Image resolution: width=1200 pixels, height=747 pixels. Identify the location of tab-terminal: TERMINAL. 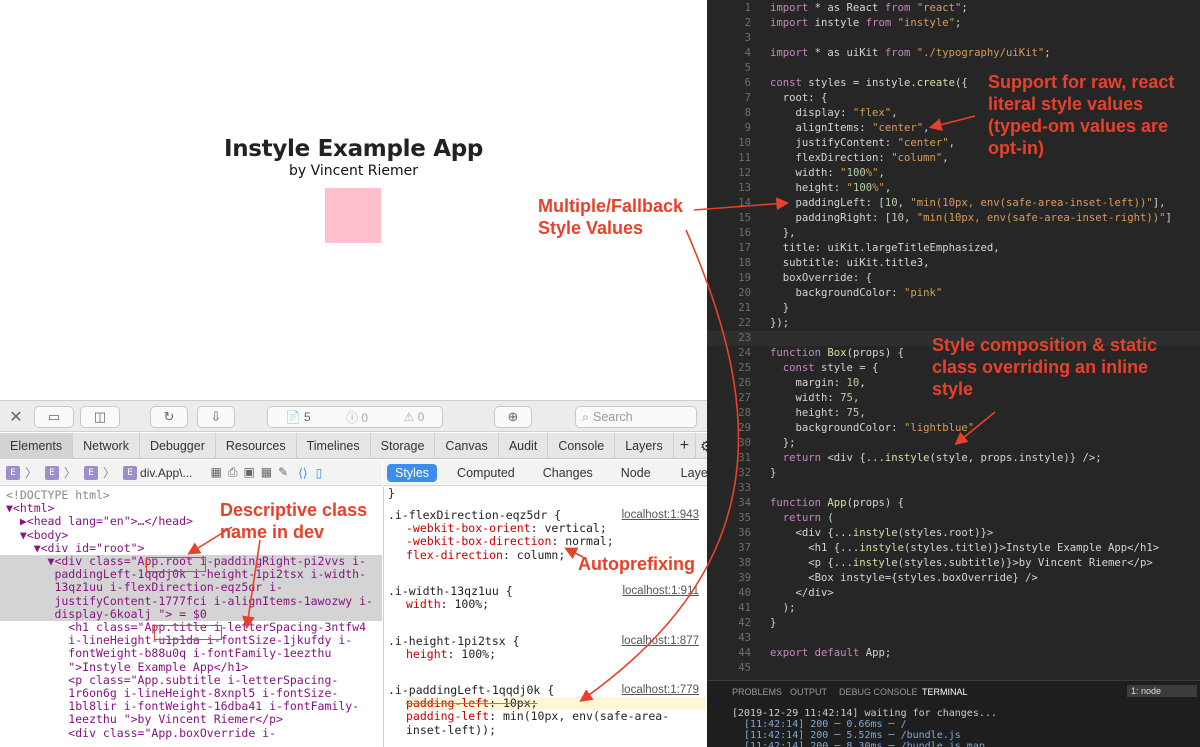
(945, 692).